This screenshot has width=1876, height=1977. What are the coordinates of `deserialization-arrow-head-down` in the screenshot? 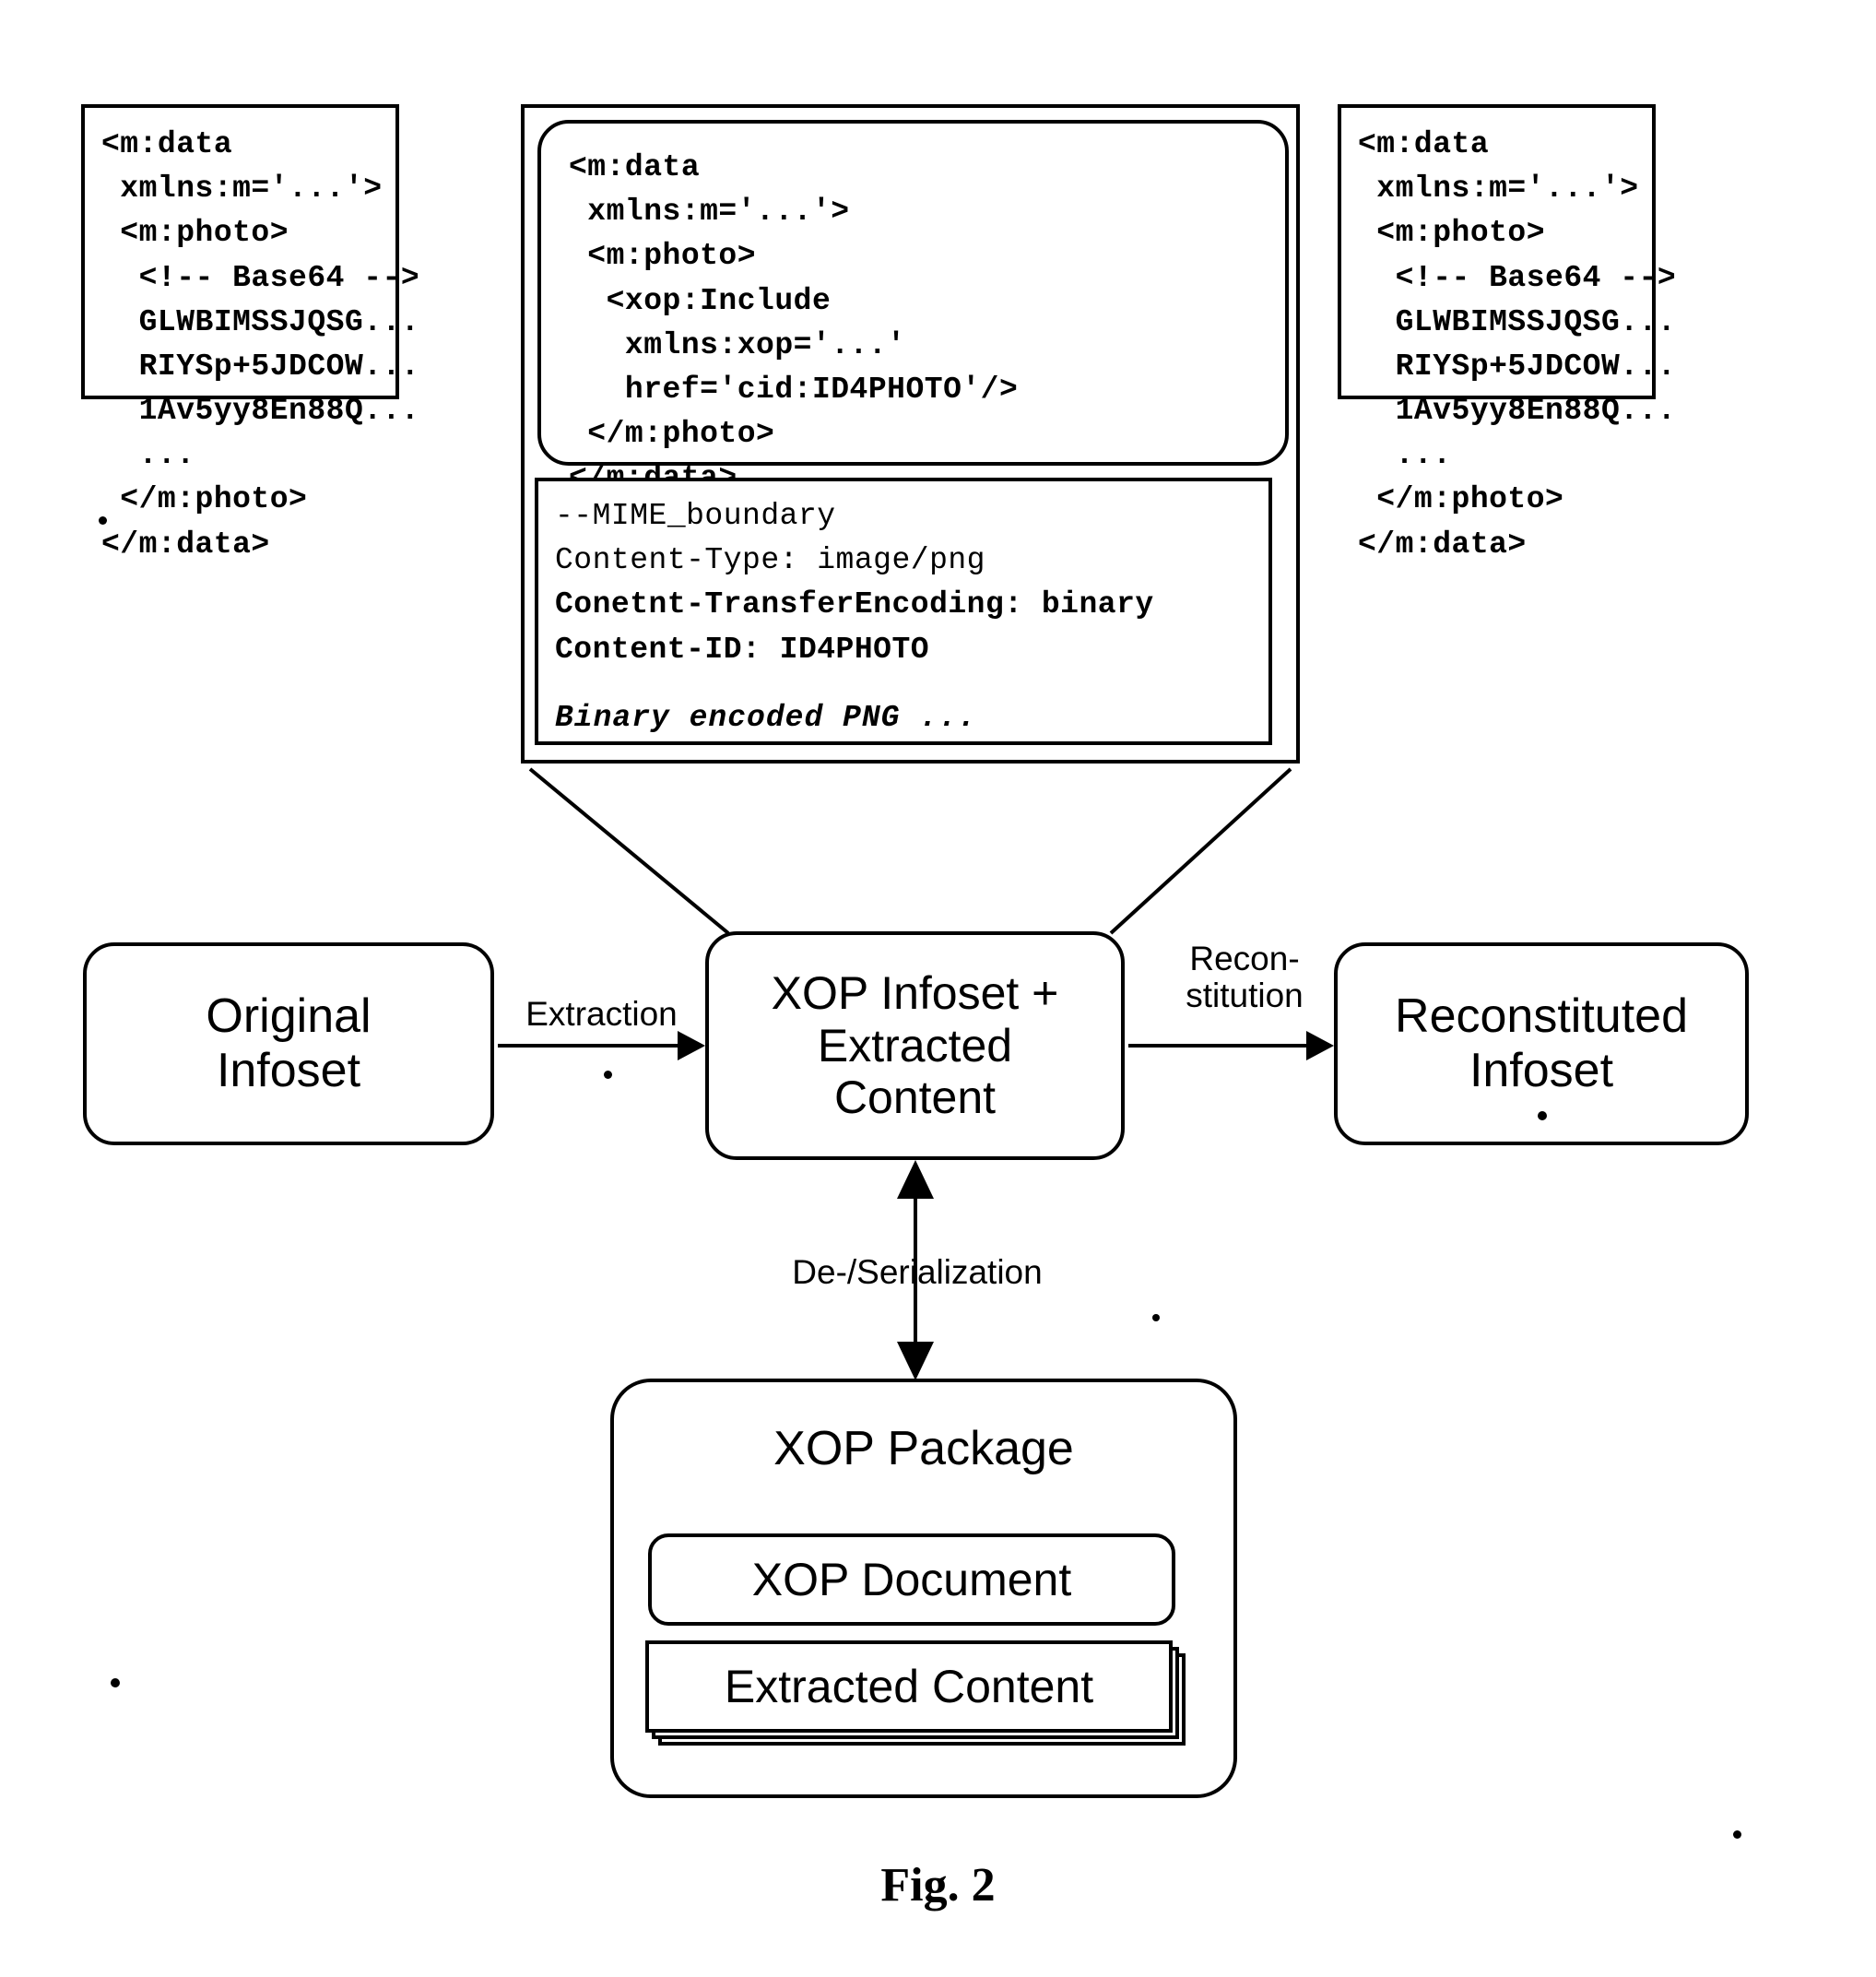 It's located at (916, 1361).